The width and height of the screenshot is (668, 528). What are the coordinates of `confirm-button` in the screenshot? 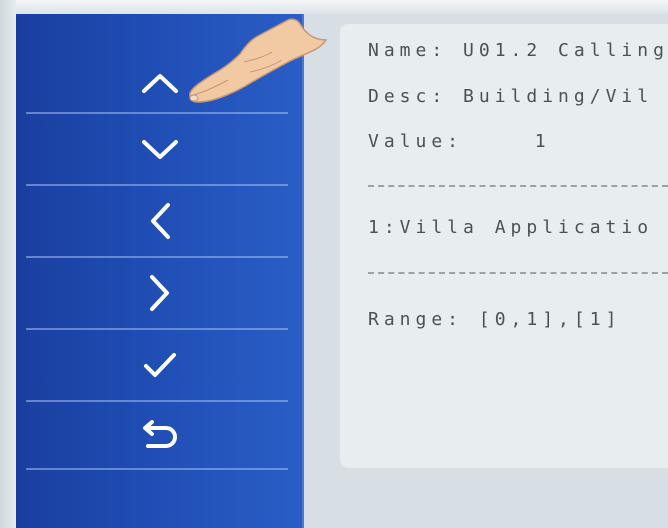 It's located at (160, 365).